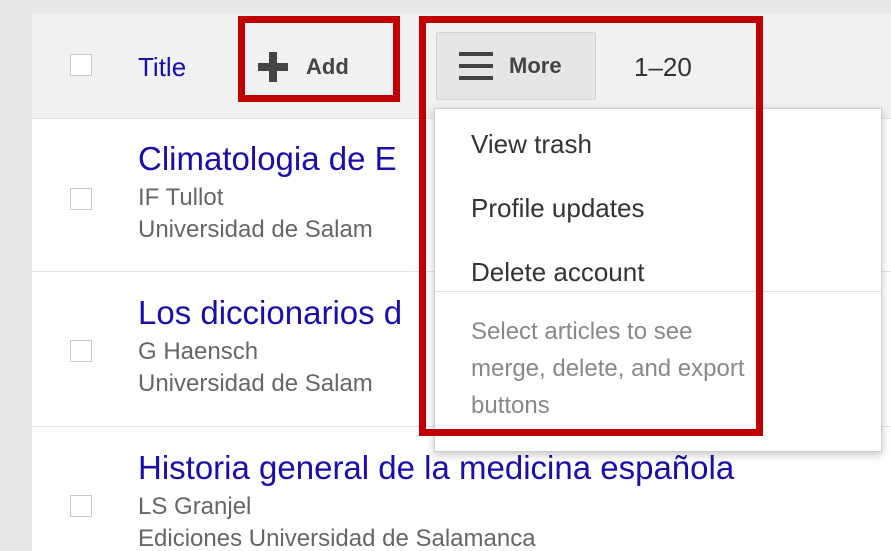 The width and height of the screenshot is (891, 551). What do you see at coordinates (162, 67) in the screenshot?
I see `title-sort-link: Title` at bounding box center [162, 67].